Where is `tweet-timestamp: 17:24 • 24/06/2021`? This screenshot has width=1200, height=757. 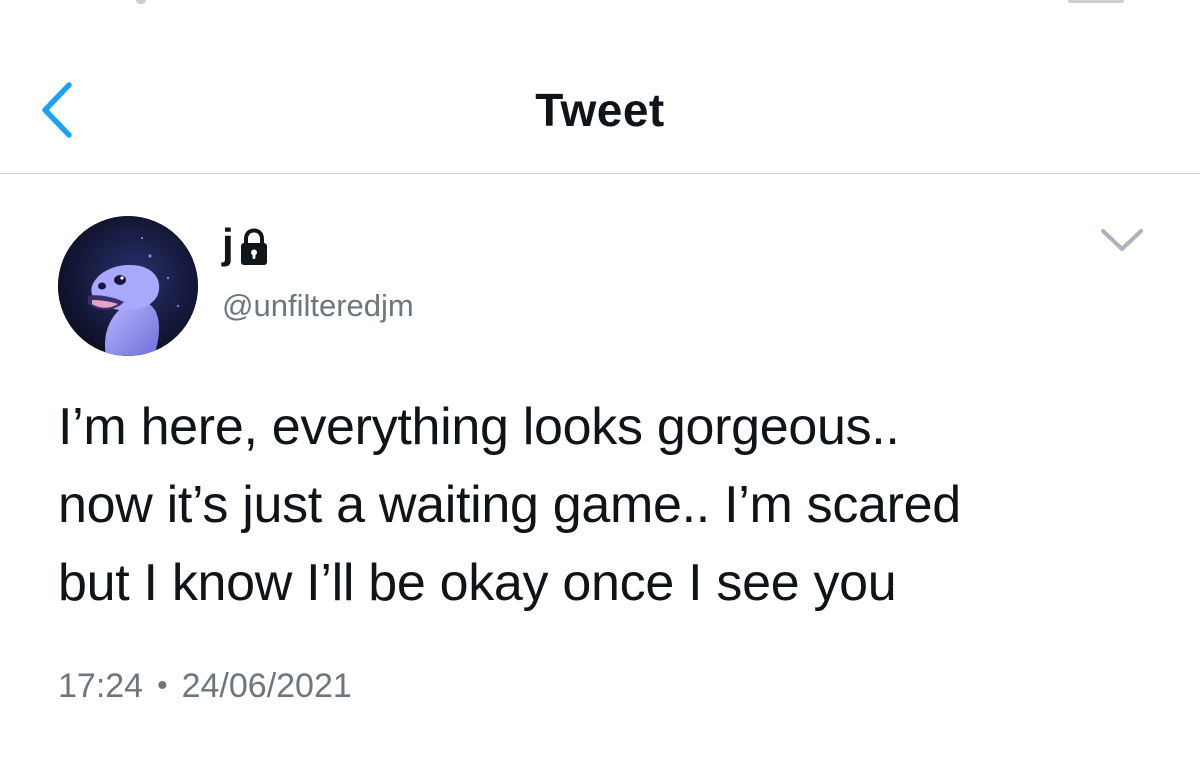
tweet-timestamp: 17:24 • 24/06/2021 is located at coordinates (205, 686).